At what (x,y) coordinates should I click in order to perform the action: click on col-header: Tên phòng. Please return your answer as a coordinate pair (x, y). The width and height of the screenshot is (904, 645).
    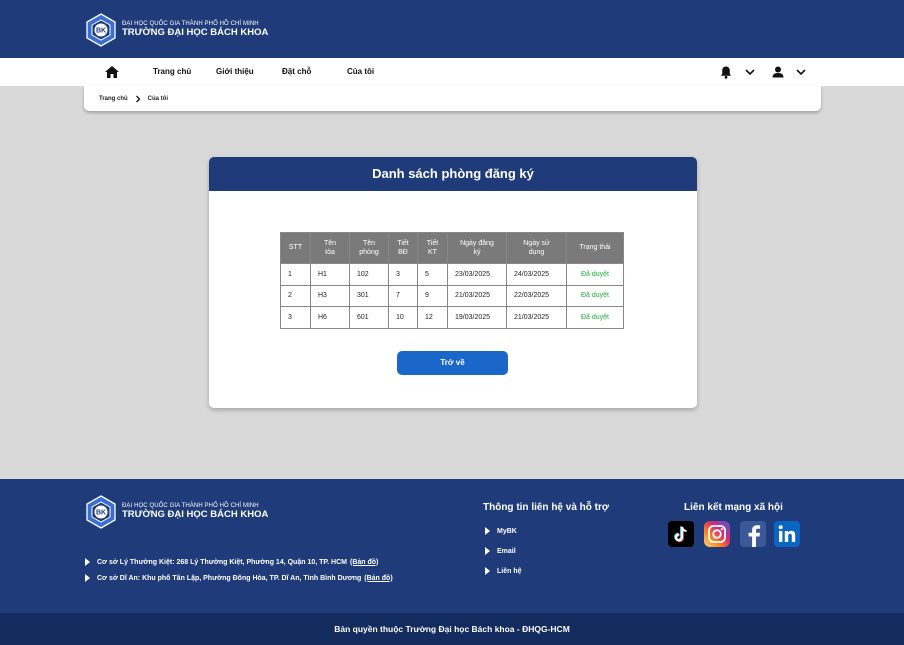
    Looking at the image, I should click on (369, 248).